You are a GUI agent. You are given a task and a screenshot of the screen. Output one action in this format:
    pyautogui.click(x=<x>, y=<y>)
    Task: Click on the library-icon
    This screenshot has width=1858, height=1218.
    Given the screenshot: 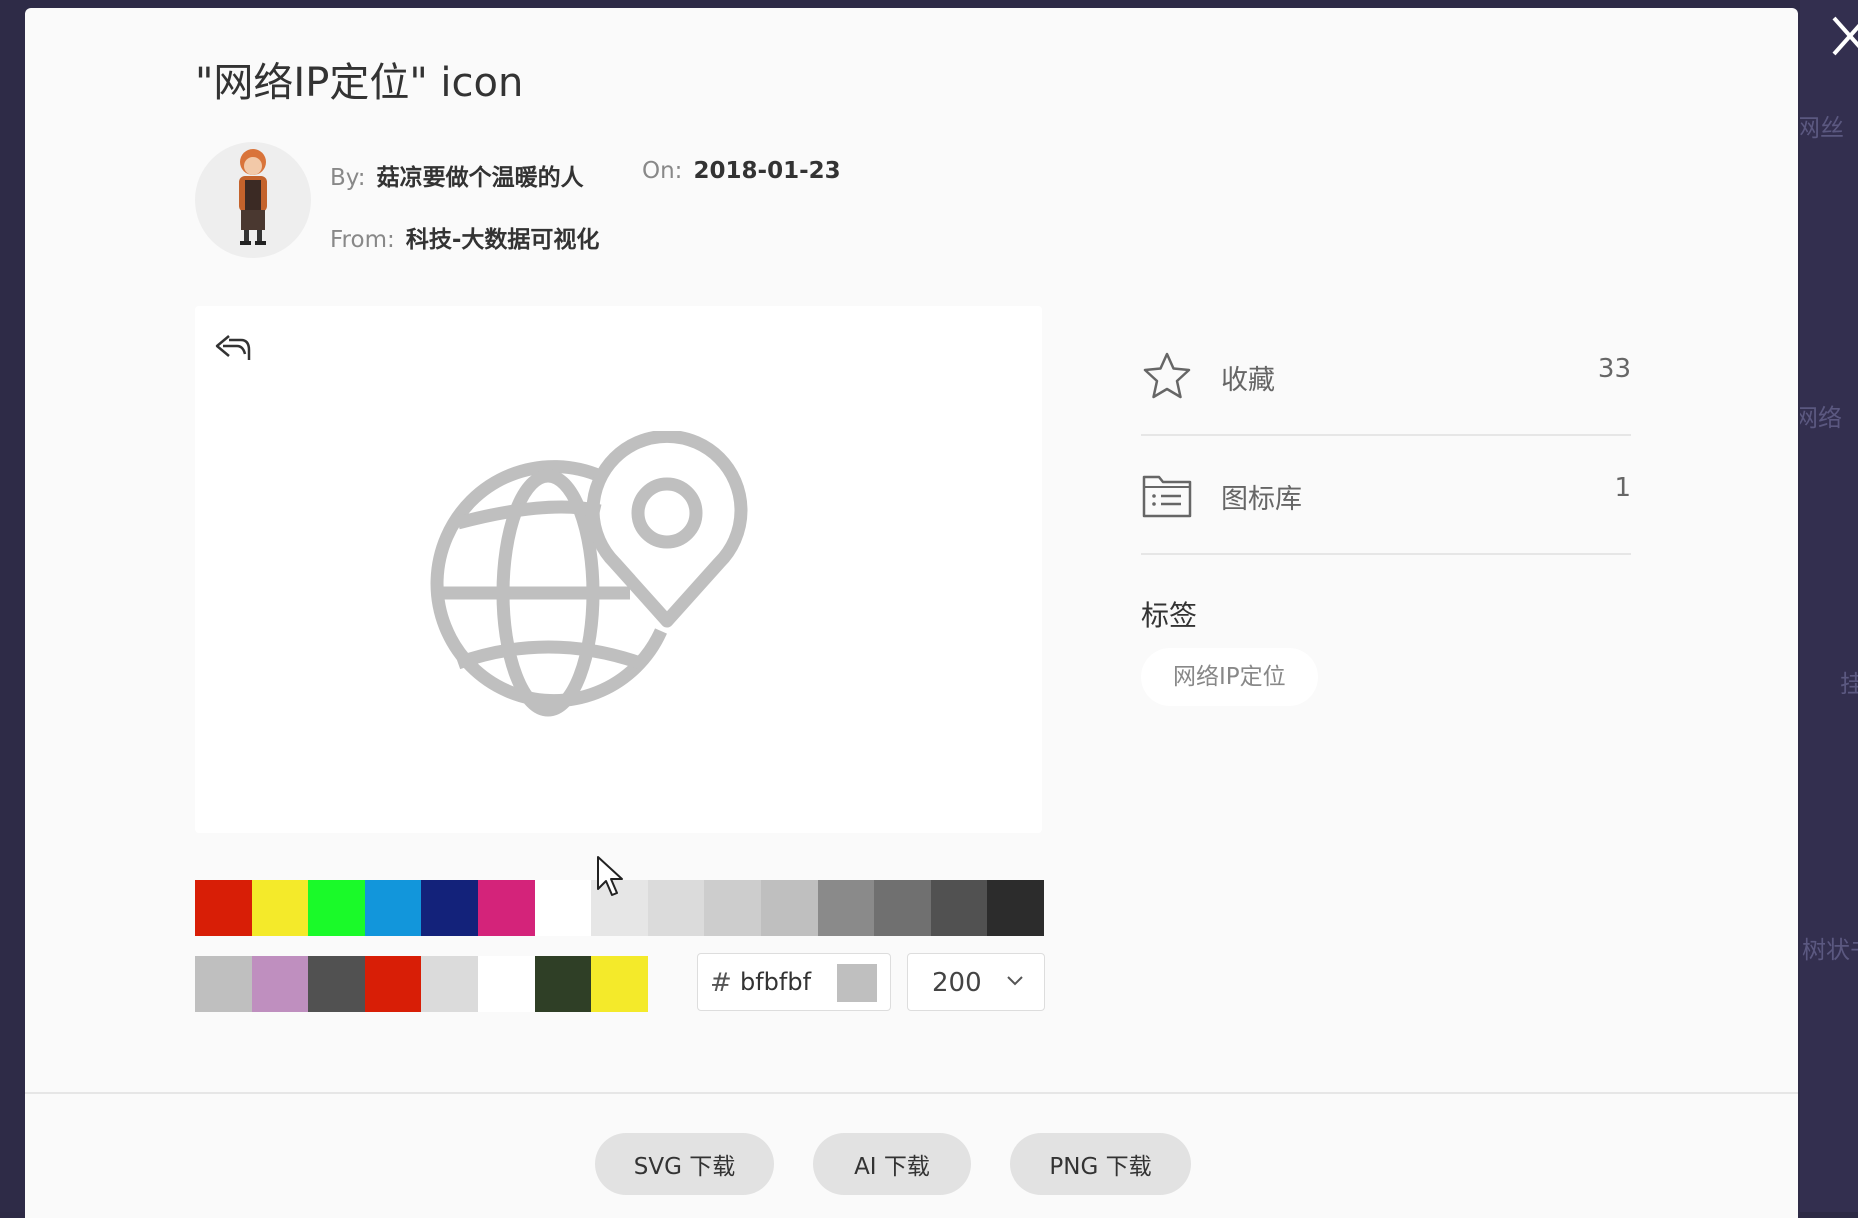 What is the action you would take?
    pyautogui.click(x=1167, y=496)
    